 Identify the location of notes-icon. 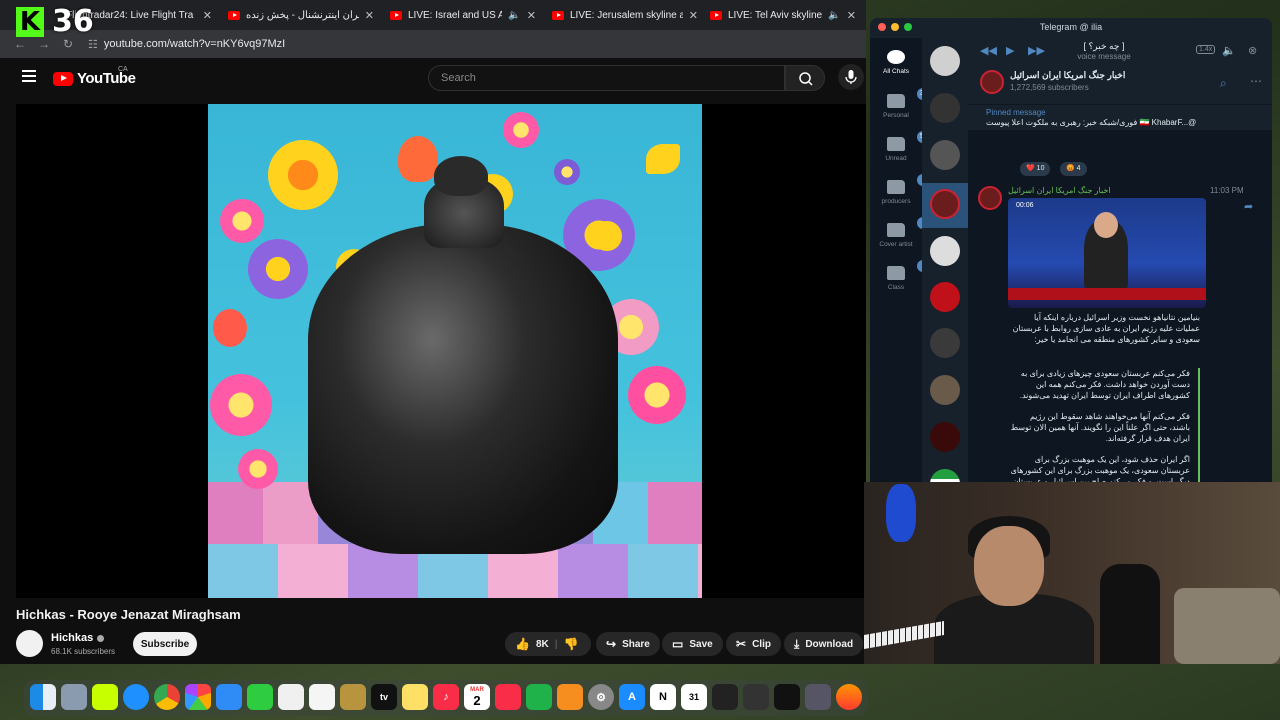
(353, 697).